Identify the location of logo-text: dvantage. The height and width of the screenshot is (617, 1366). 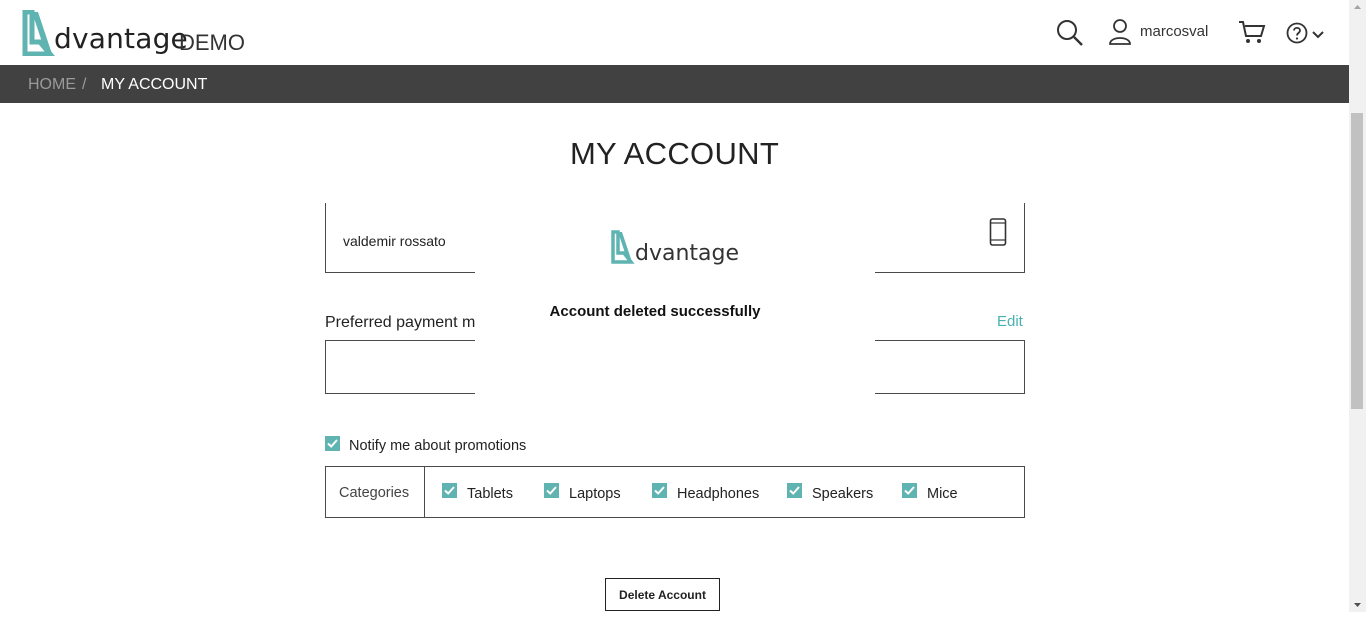
(121, 38).